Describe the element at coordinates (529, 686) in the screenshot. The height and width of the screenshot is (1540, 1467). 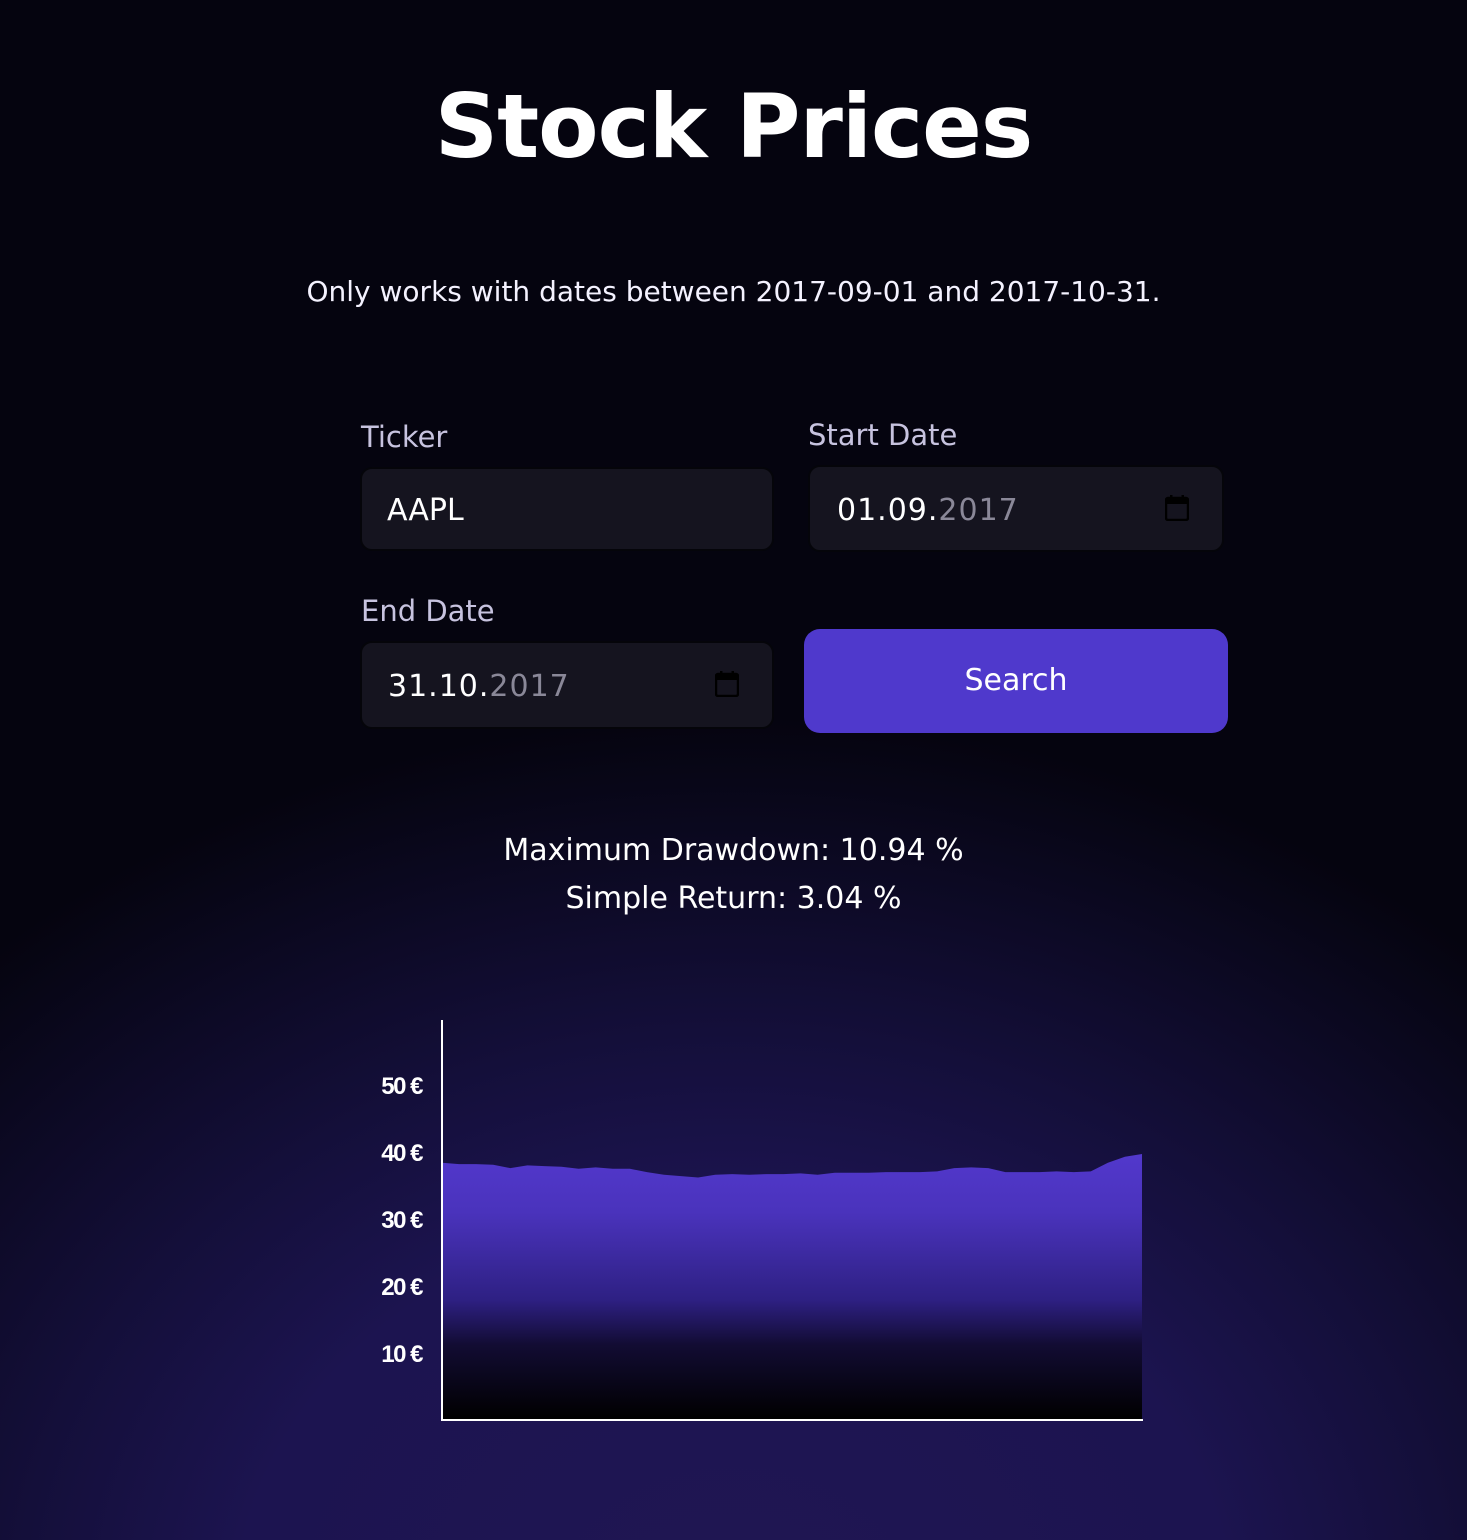
I see `end-date-year: 2017` at that location.